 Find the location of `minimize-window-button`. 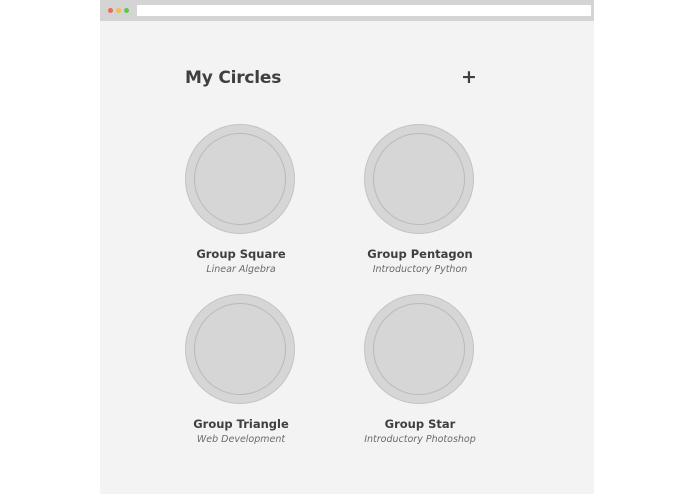

minimize-window-button is located at coordinates (118, 10).